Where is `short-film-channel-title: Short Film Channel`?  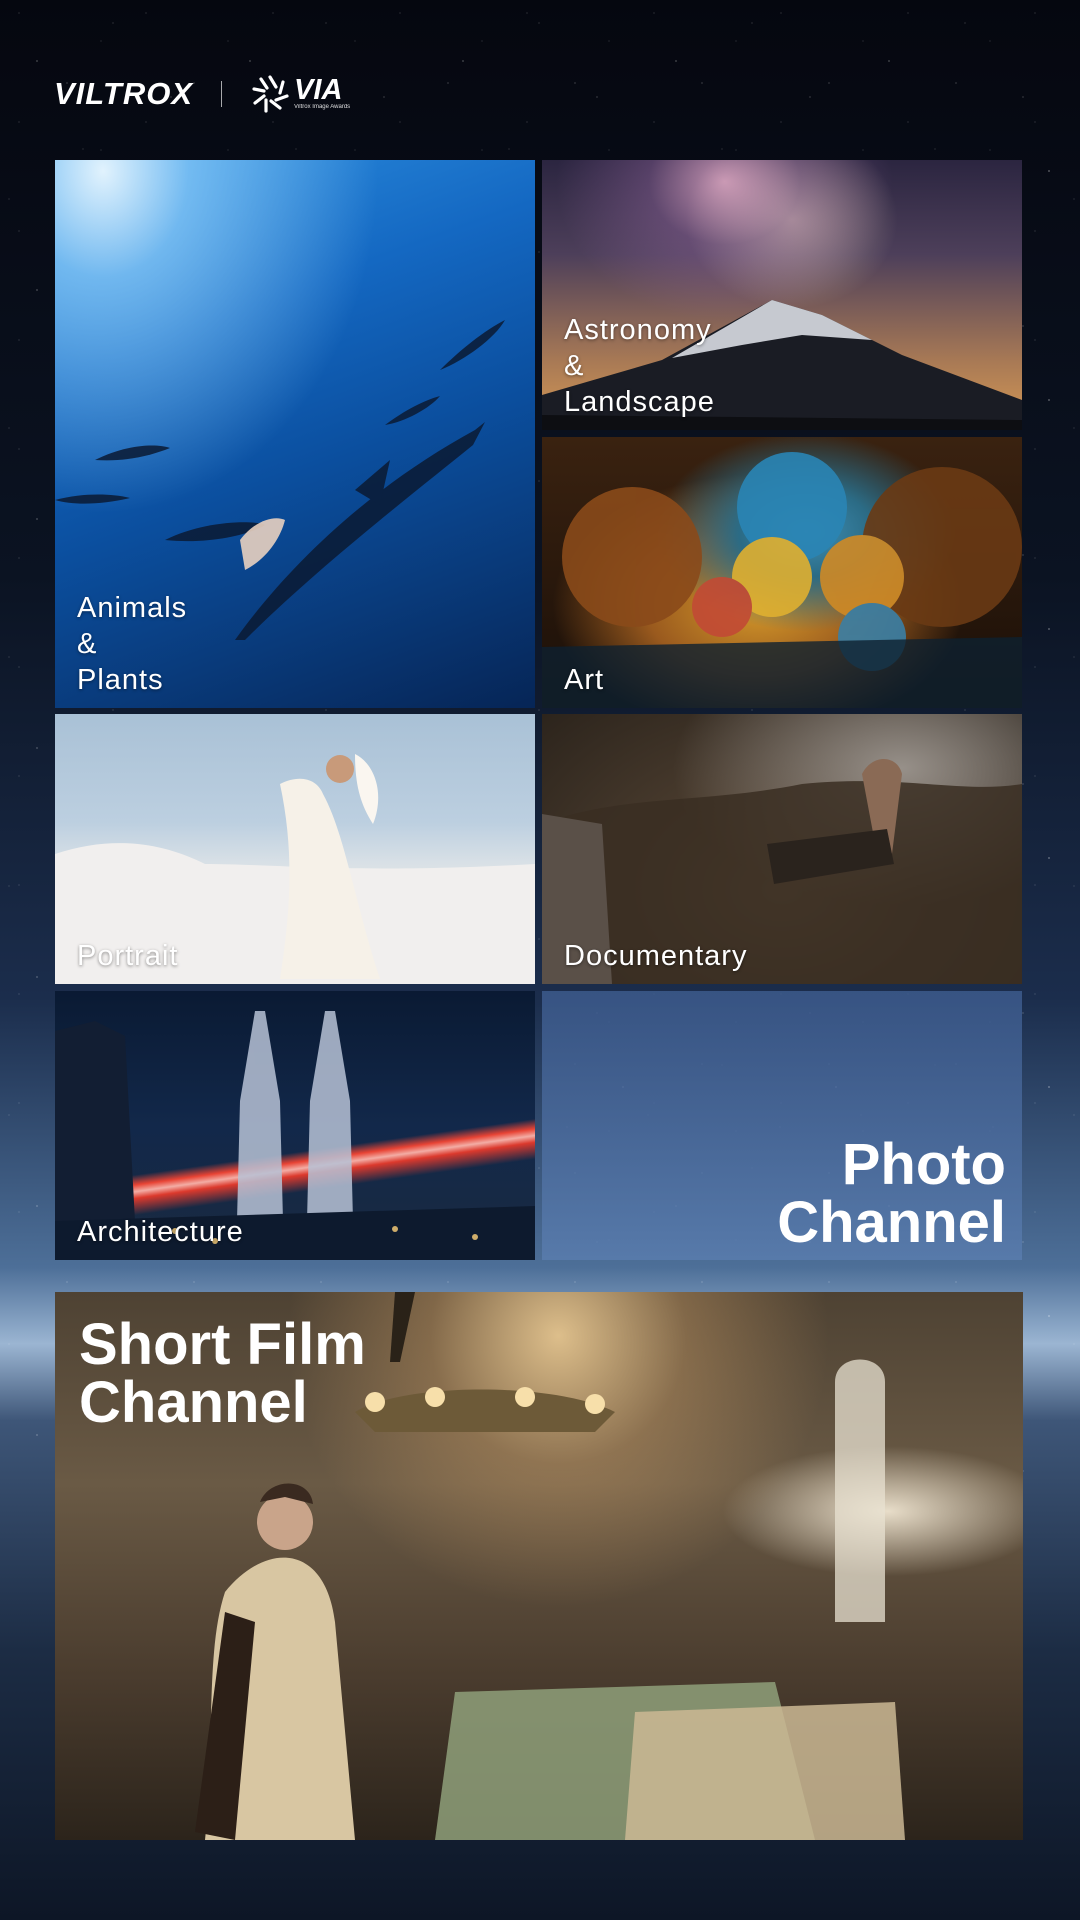 short-film-channel-title: Short Film Channel is located at coordinates (222, 1373).